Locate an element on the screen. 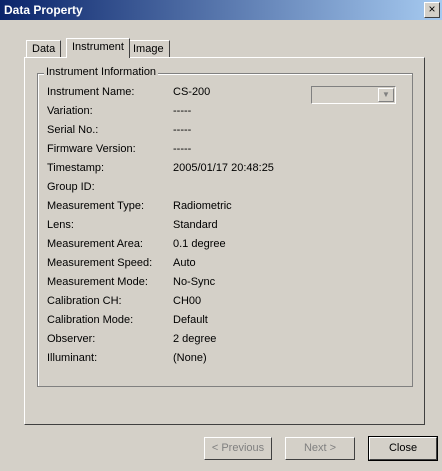 The height and width of the screenshot is (471, 442). info-row: Observer: 2 degree is located at coordinates (227, 340).